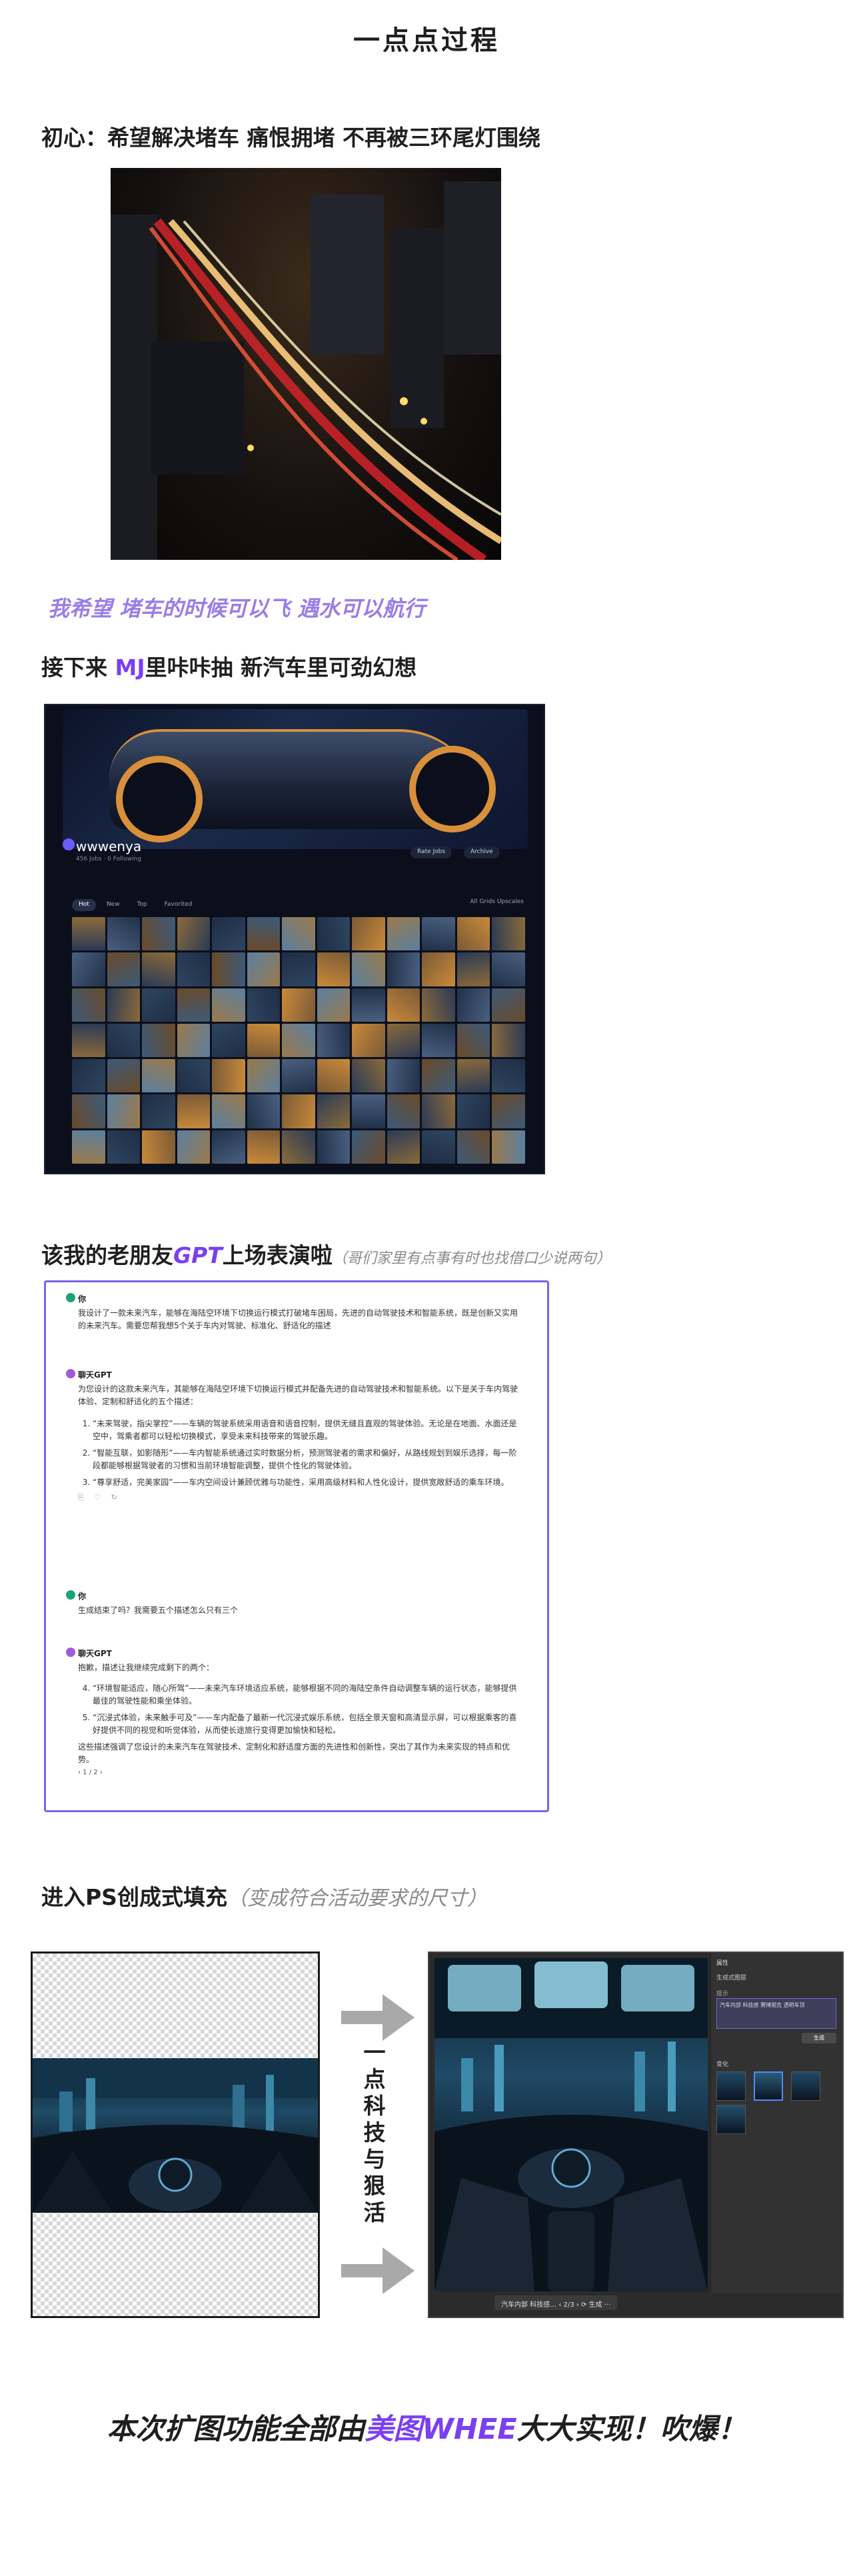  I want to click on tab-new: New, so click(113, 905).